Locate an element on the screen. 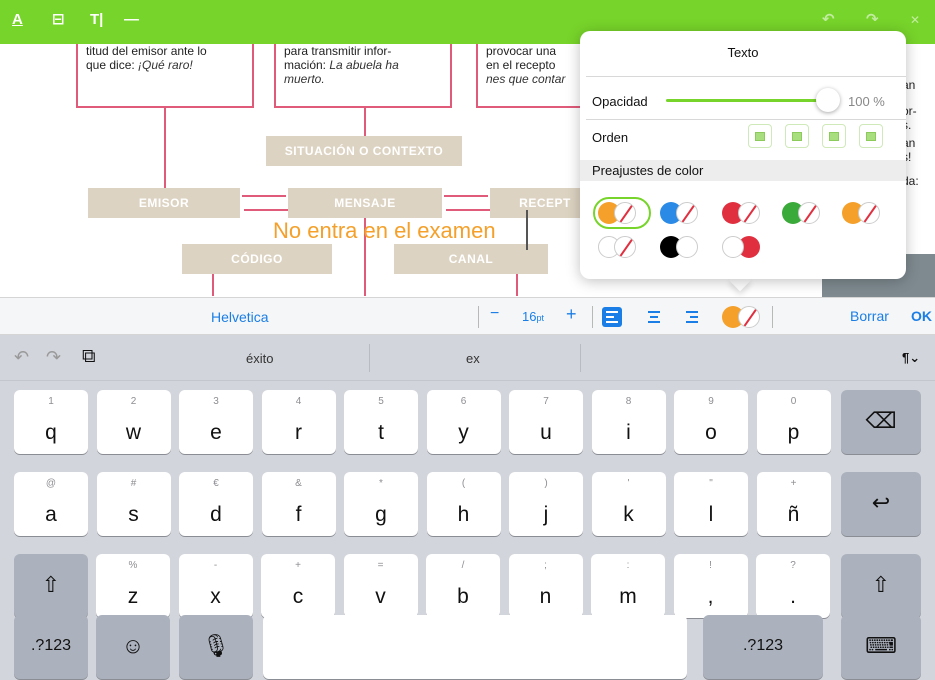 This screenshot has height=680, width=935. key-l: " l is located at coordinates (711, 504).